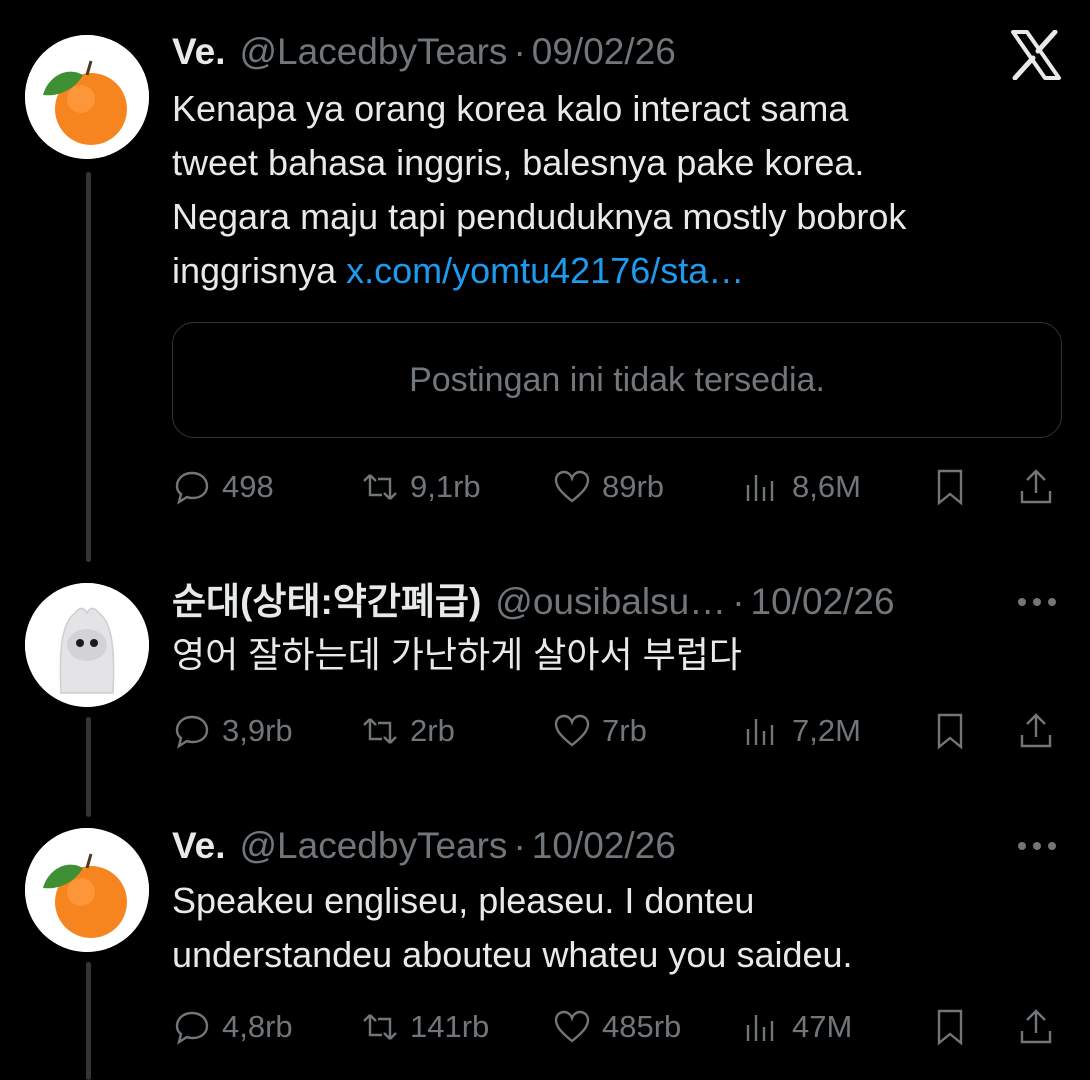 Image resolution: width=1090 pixels, height=1080 pixels. I want to click on like-count: 7rb, so click(624, 730).